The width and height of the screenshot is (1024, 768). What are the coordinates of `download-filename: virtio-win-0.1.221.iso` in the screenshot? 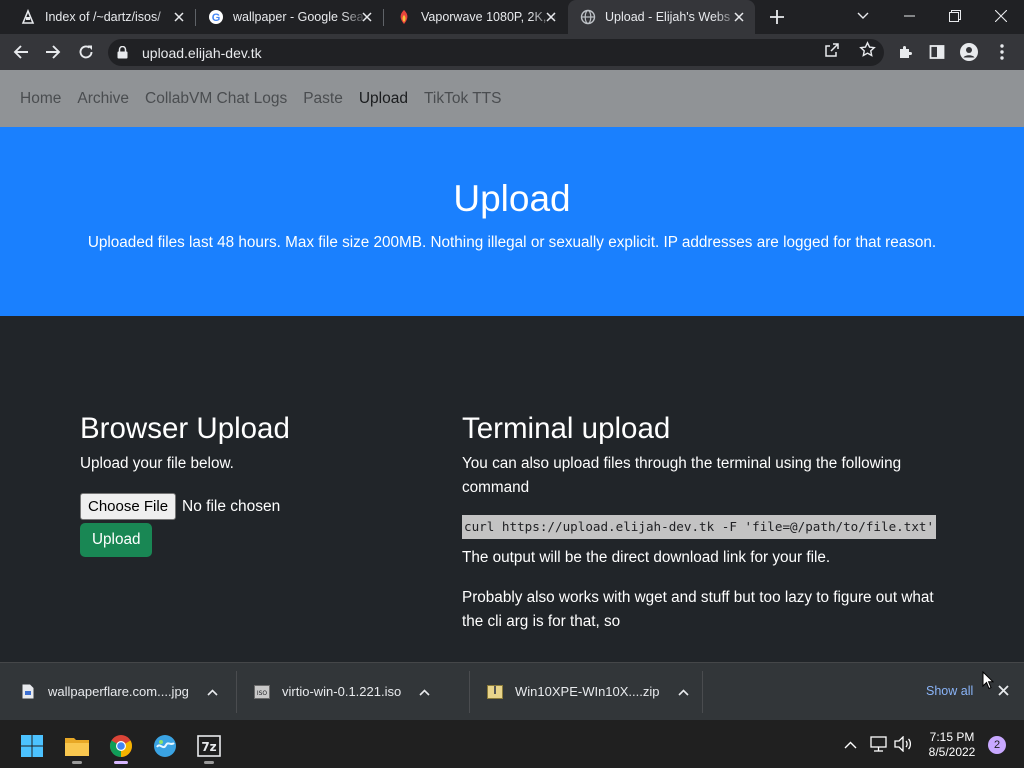 It's located at (342, 691).